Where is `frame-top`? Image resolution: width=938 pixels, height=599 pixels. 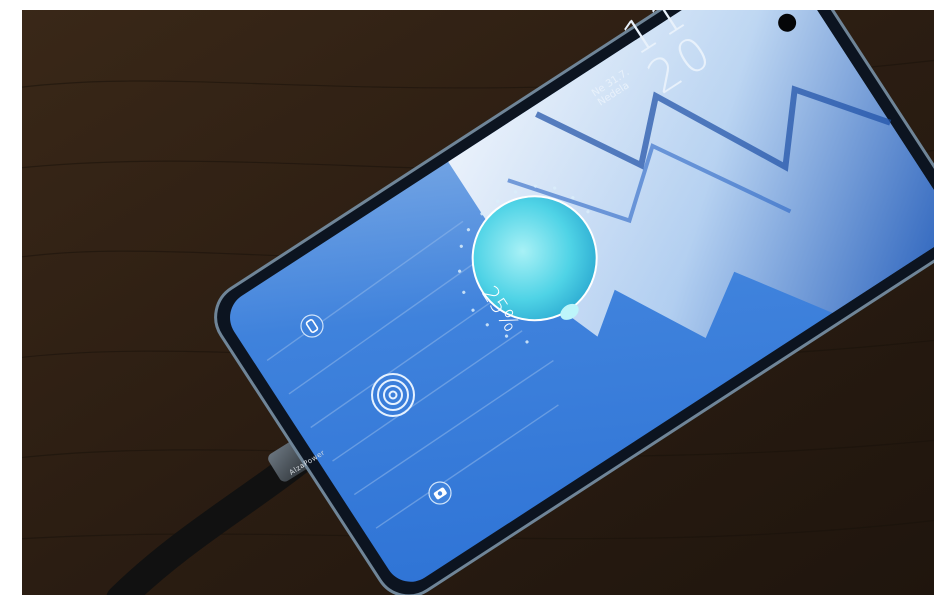
frame-top is located at coordinates (469, 5).